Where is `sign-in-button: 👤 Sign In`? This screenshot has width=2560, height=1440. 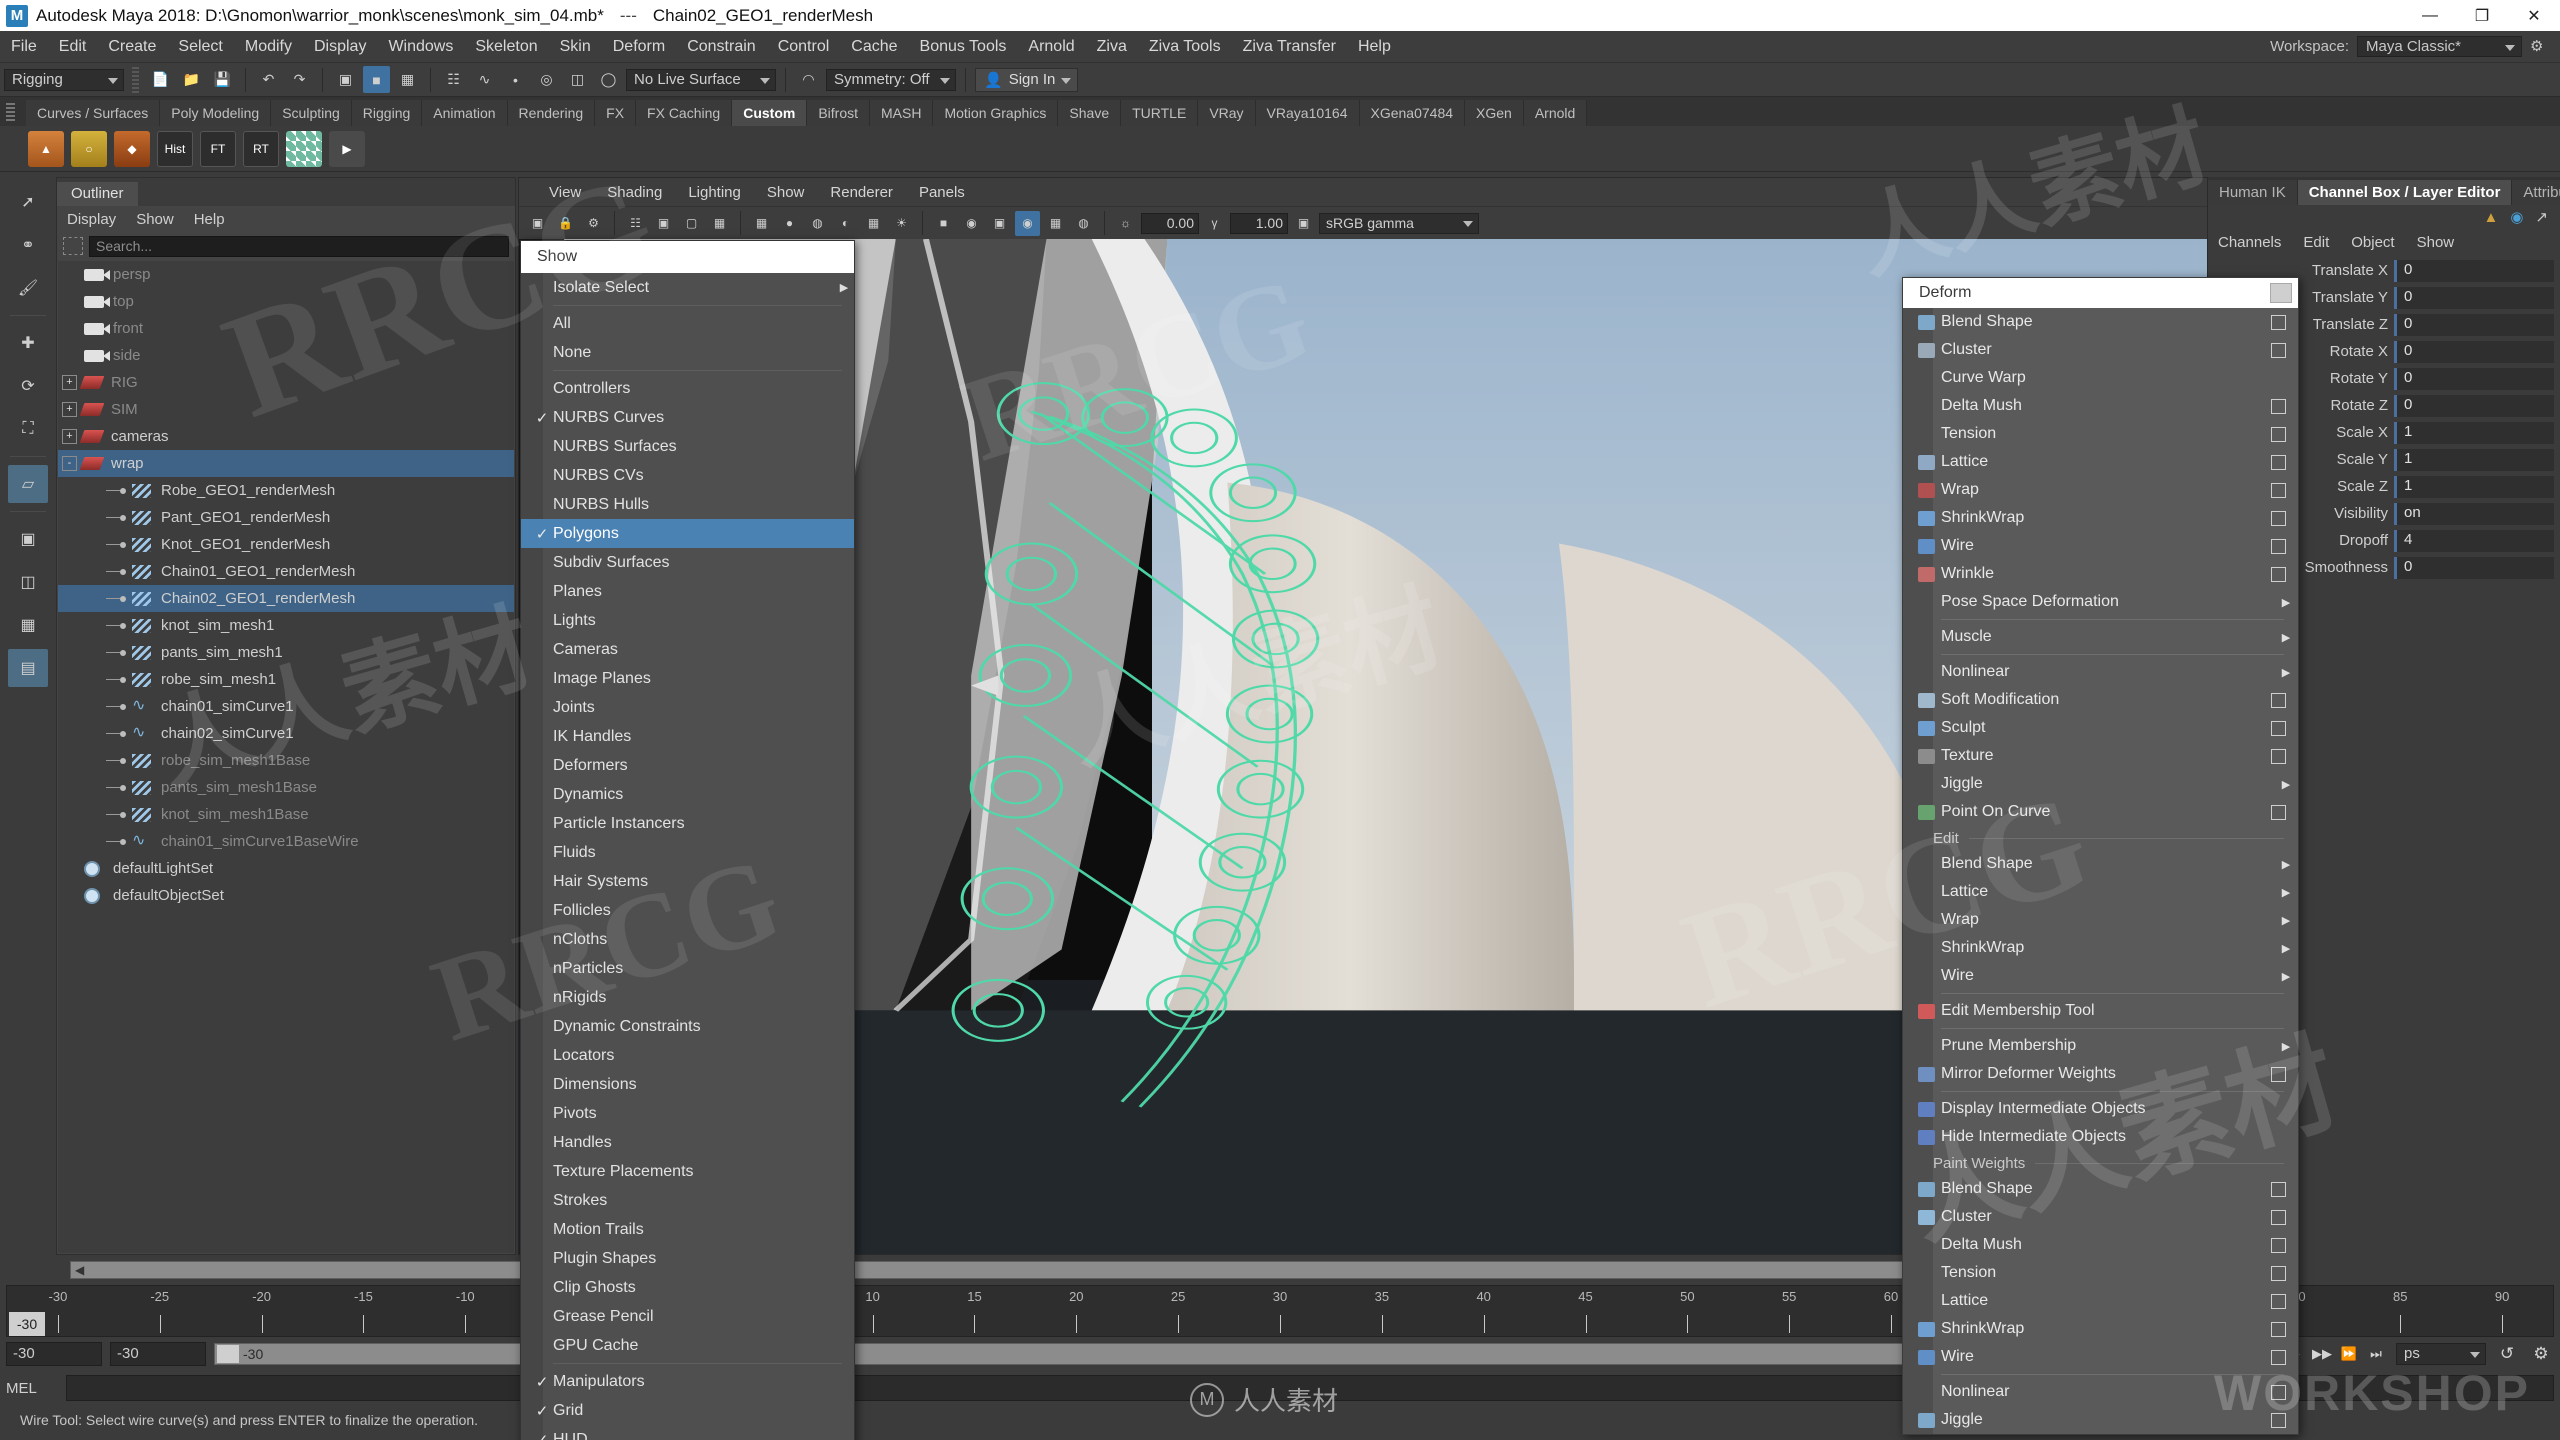 sign-in-button: 👤 Sign In is located at coordinates (1027, 79).